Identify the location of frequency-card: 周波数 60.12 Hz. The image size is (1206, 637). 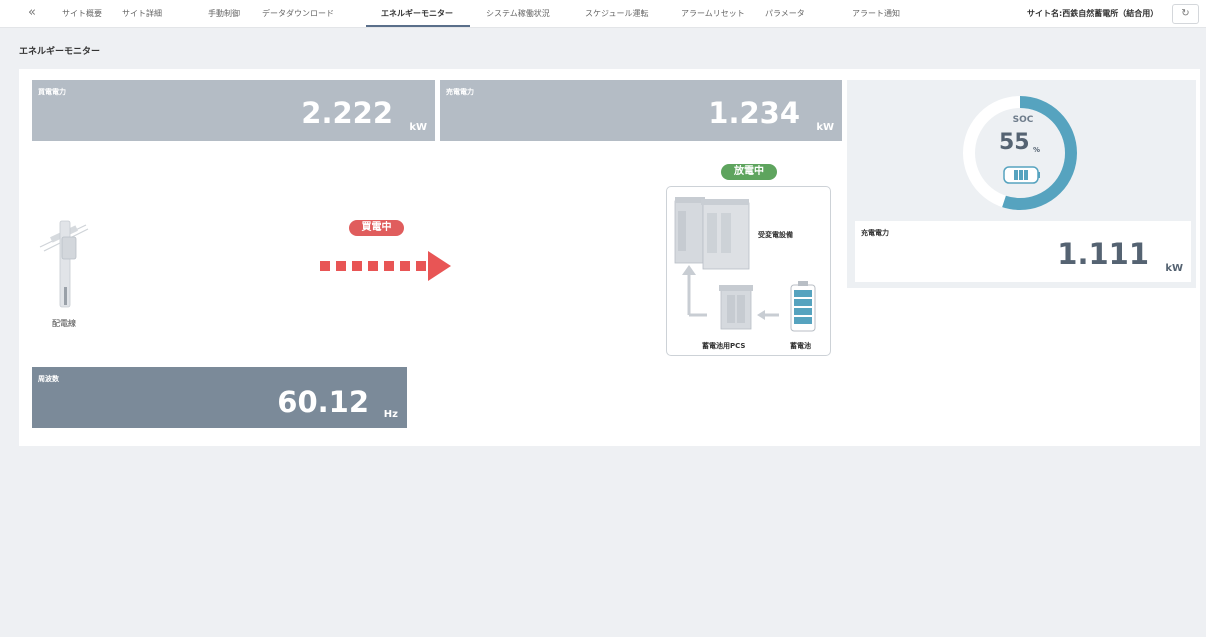
(219, 397).